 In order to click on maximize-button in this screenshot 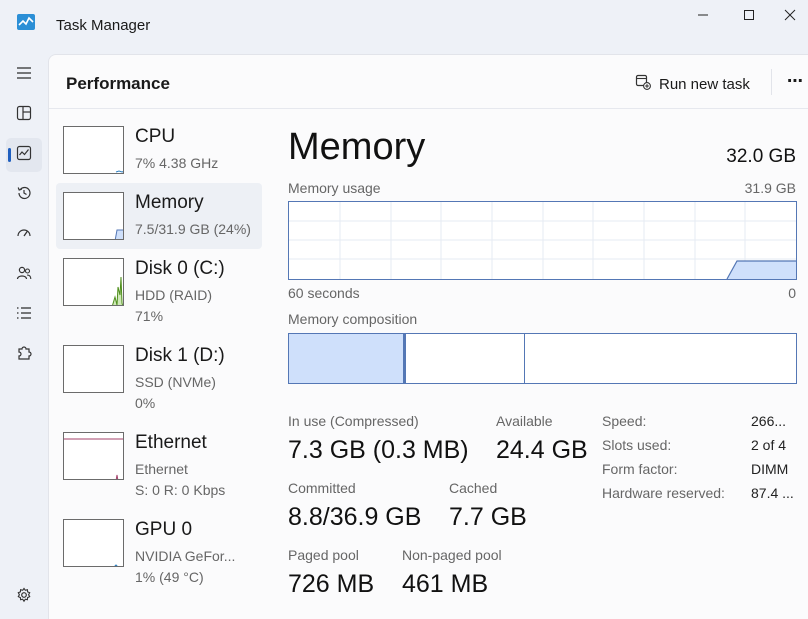, I will do `click(749, 15)`.